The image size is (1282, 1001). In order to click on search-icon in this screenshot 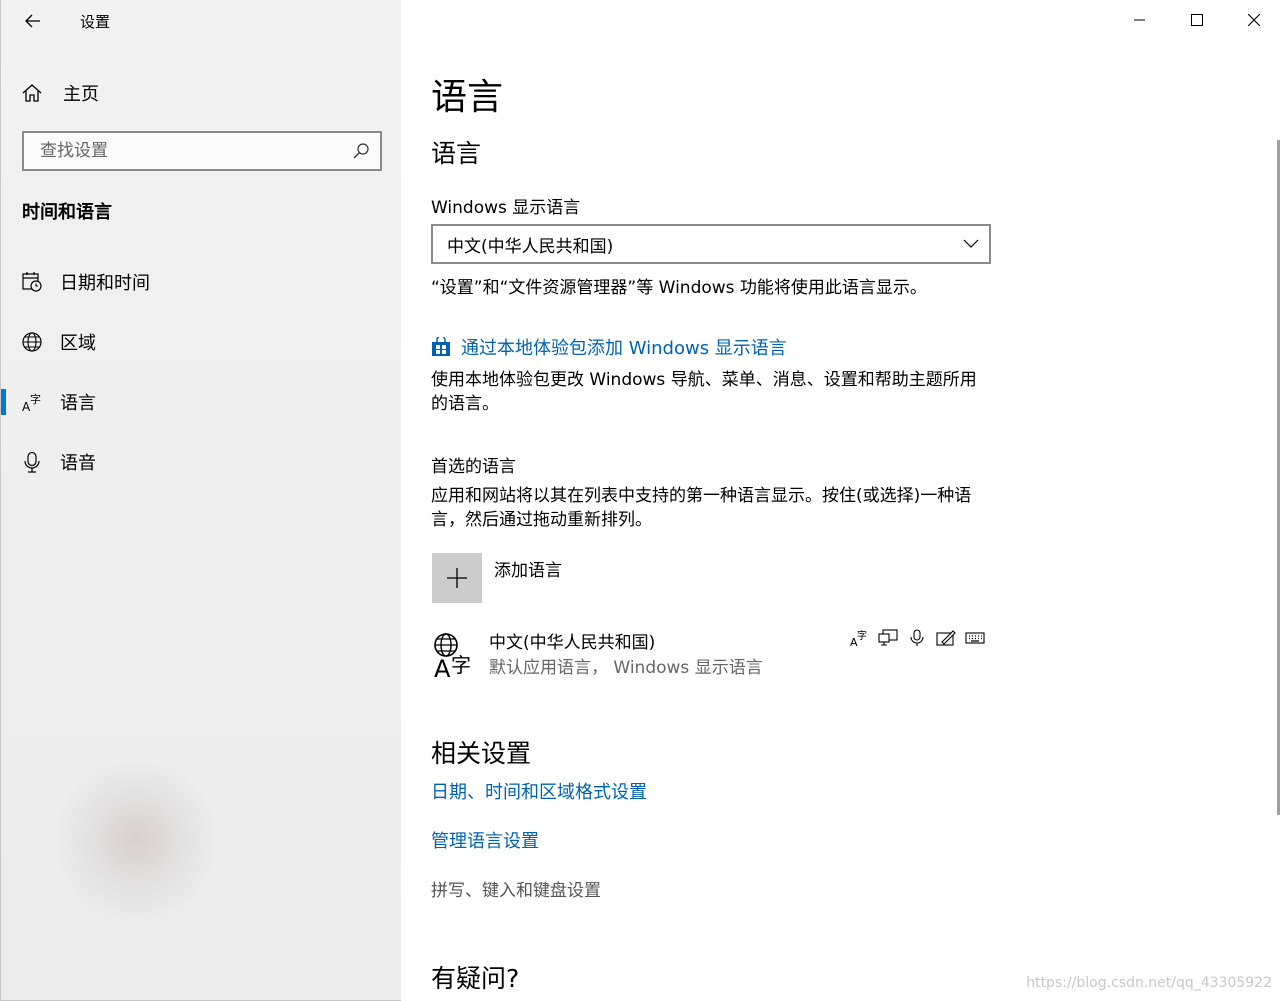, I will do `click(361, 151)`.